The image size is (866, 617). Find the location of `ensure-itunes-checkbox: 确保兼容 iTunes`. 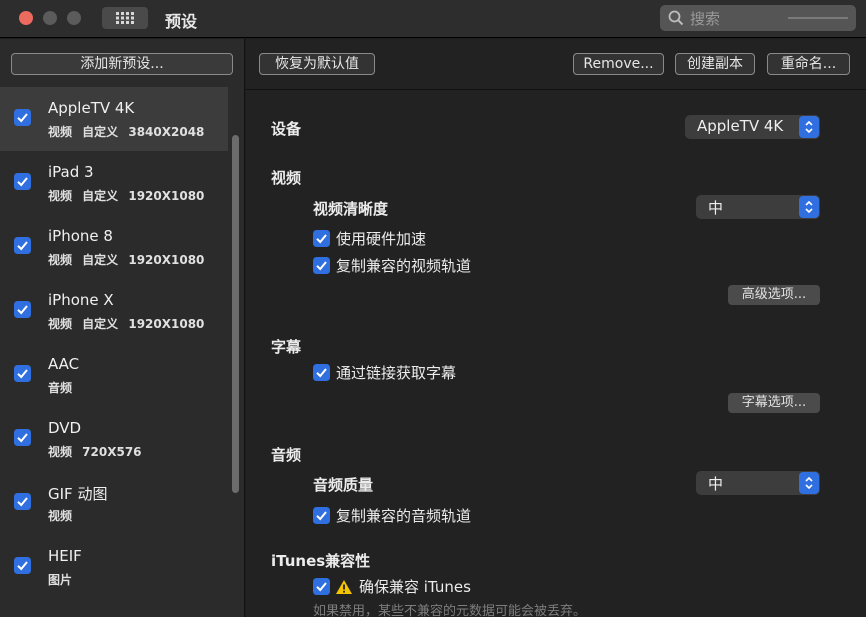

ensure-itunes-checkbox: 确保兼容 iTunes is located at coordinates (392, 586).